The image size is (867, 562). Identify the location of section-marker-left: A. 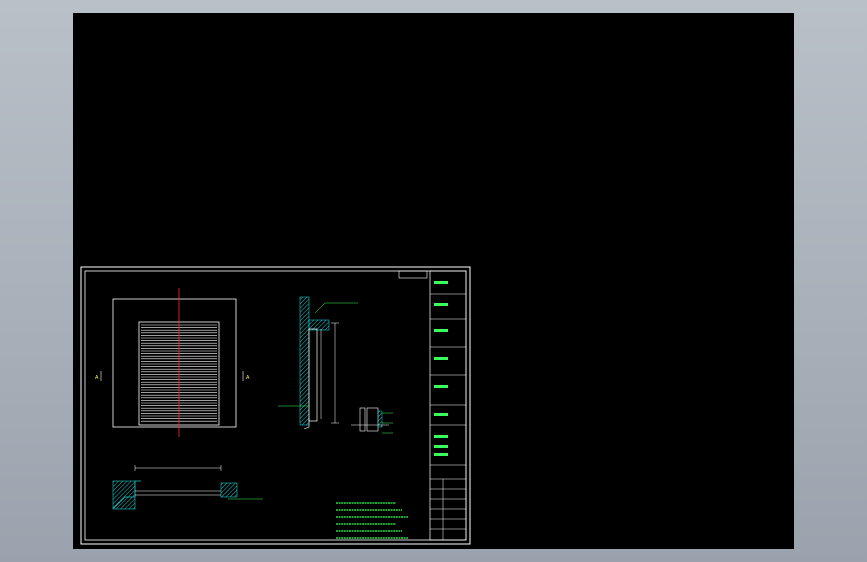
(97, 378).